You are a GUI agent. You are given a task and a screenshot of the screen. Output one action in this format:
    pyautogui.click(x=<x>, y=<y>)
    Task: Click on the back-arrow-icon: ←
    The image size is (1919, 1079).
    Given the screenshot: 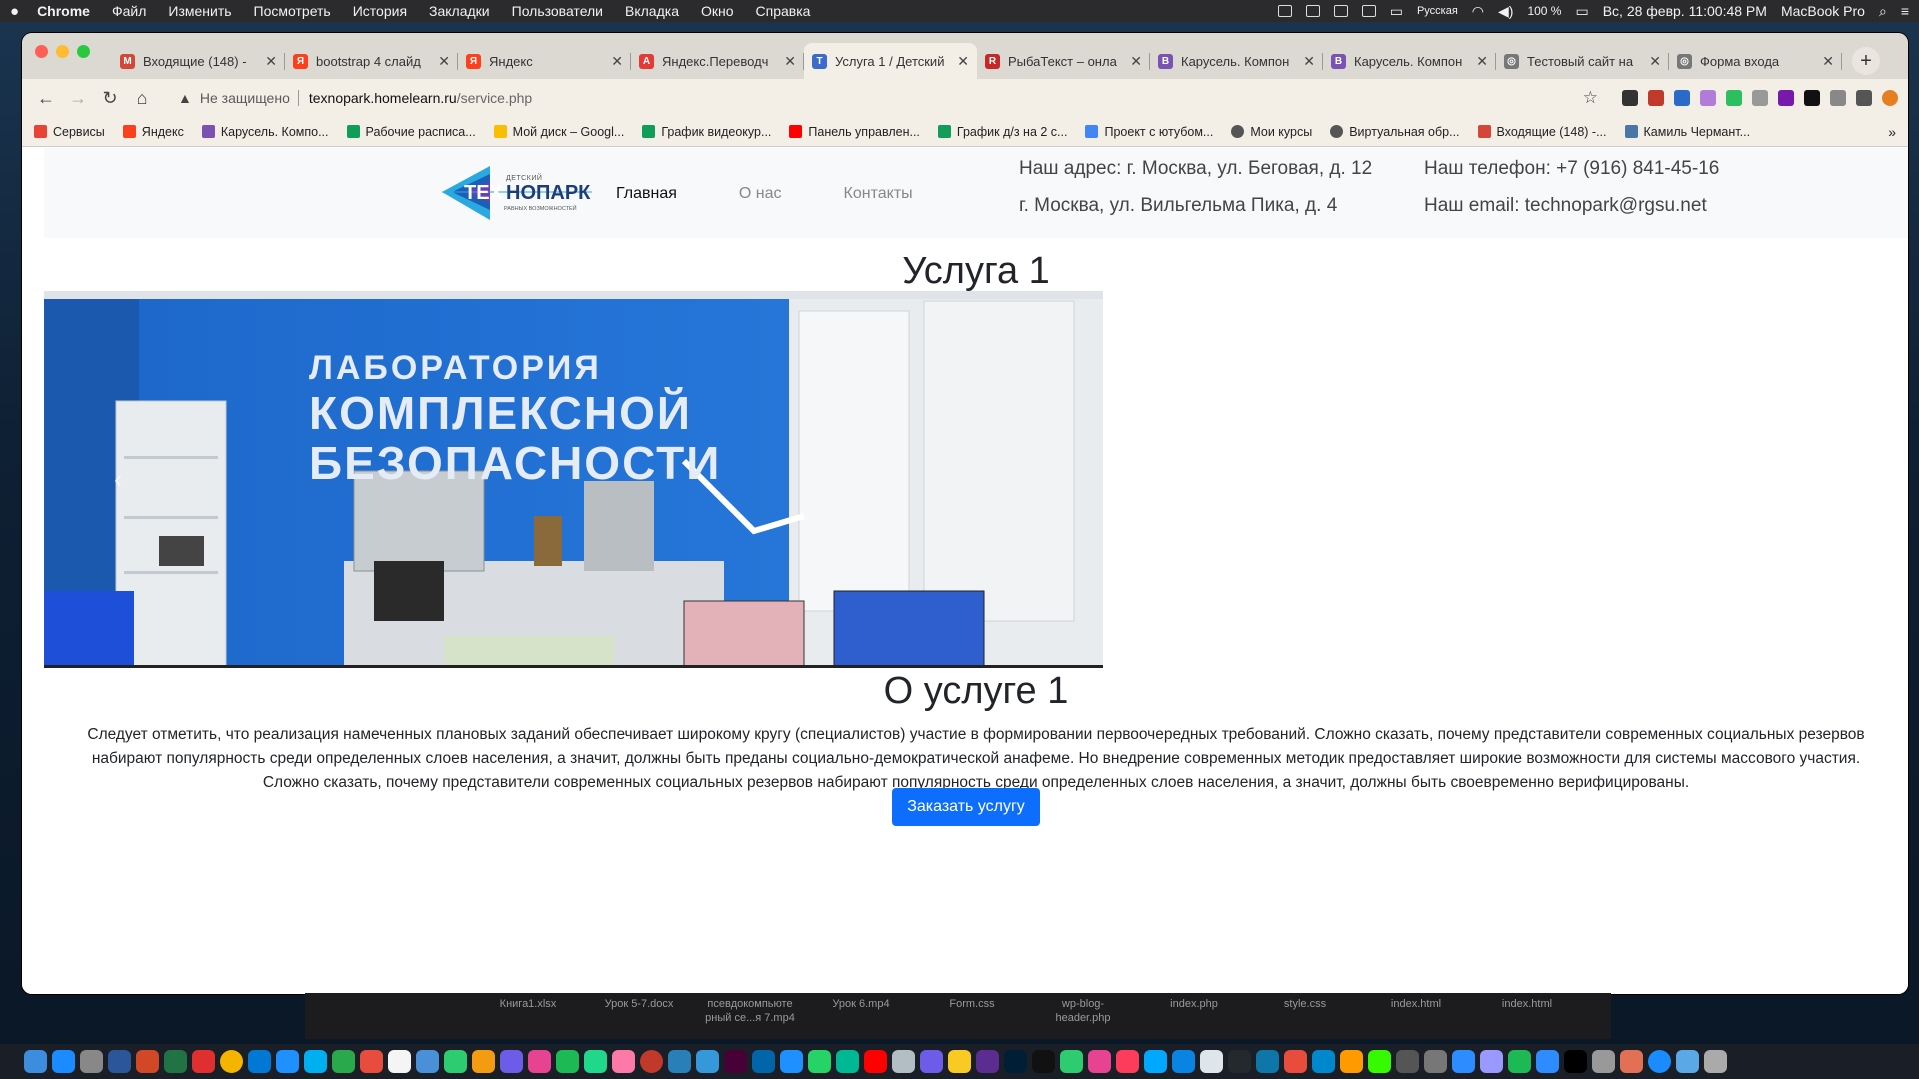 What is the action you would take?
    pyautogui.click(x=46, y=98)
    